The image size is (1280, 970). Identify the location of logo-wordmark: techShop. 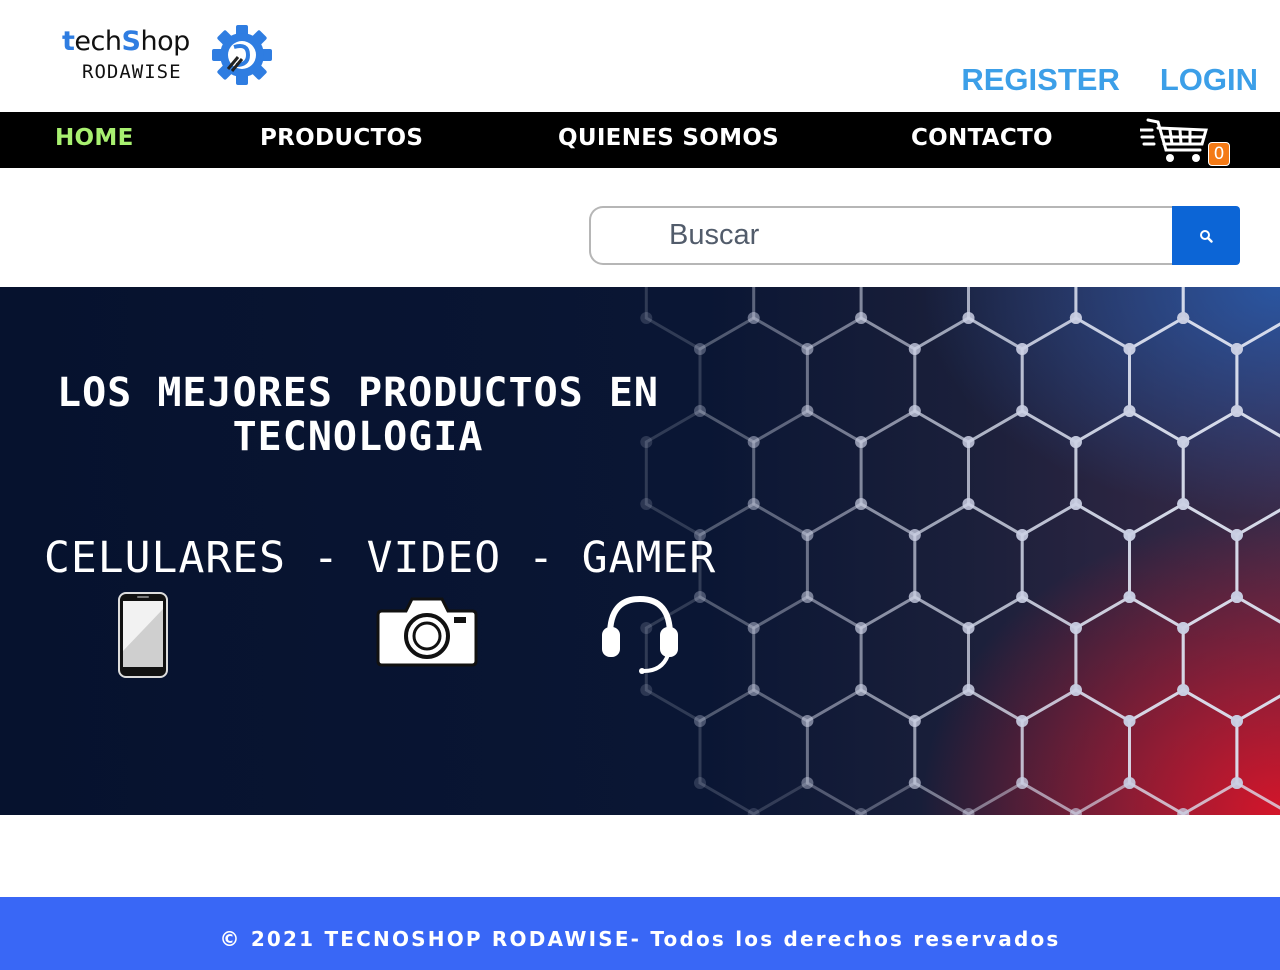
(126, 41).